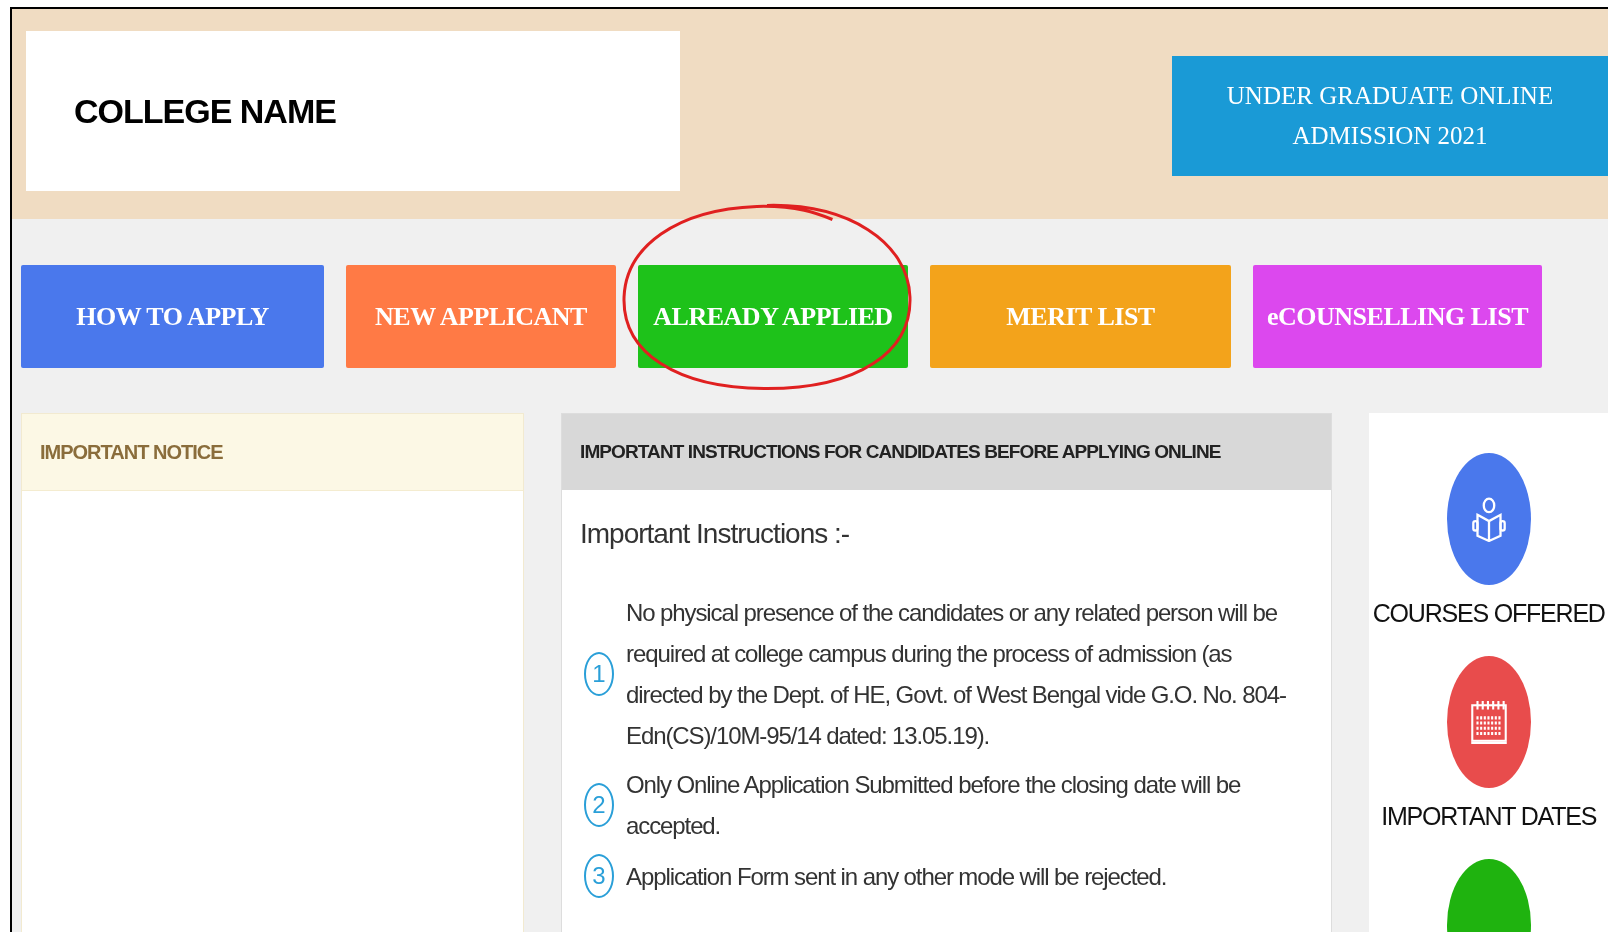 This screenshot has width=1608, height=932. I want to click on nav-button: MERIT LIST, so click(1080, 316).